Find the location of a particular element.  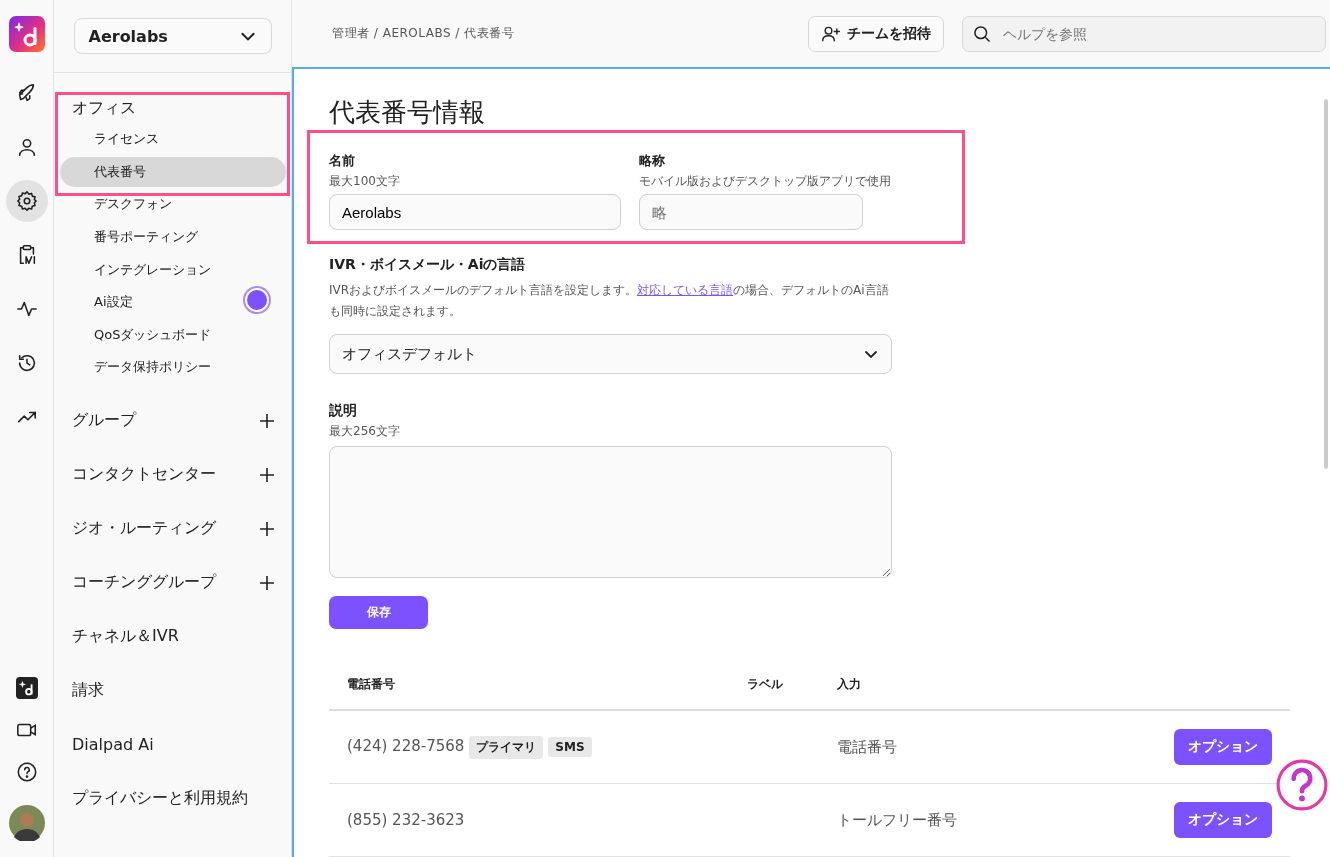

organization-dropdown: Aerolabs is located at coordinates (172, 36).